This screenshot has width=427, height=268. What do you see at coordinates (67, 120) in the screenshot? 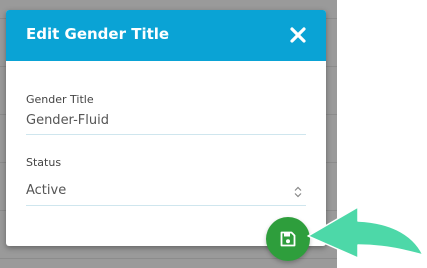
I see `gender-title-input: Gender-Fluid` at bounding box center [67, 120].